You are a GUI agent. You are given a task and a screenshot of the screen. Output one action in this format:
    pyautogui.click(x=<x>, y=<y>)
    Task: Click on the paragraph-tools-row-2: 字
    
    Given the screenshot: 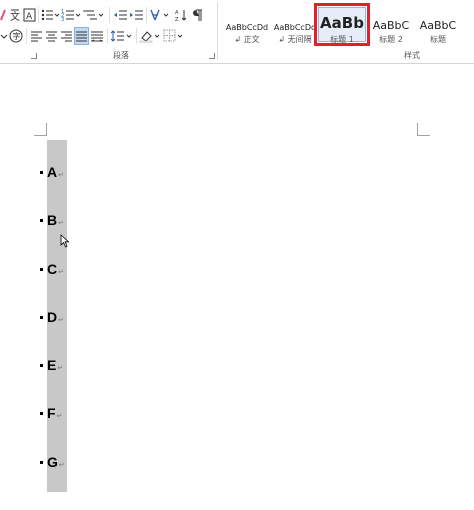 What is the action you would take?
    pyautogui.click(x=93, y=36)
    